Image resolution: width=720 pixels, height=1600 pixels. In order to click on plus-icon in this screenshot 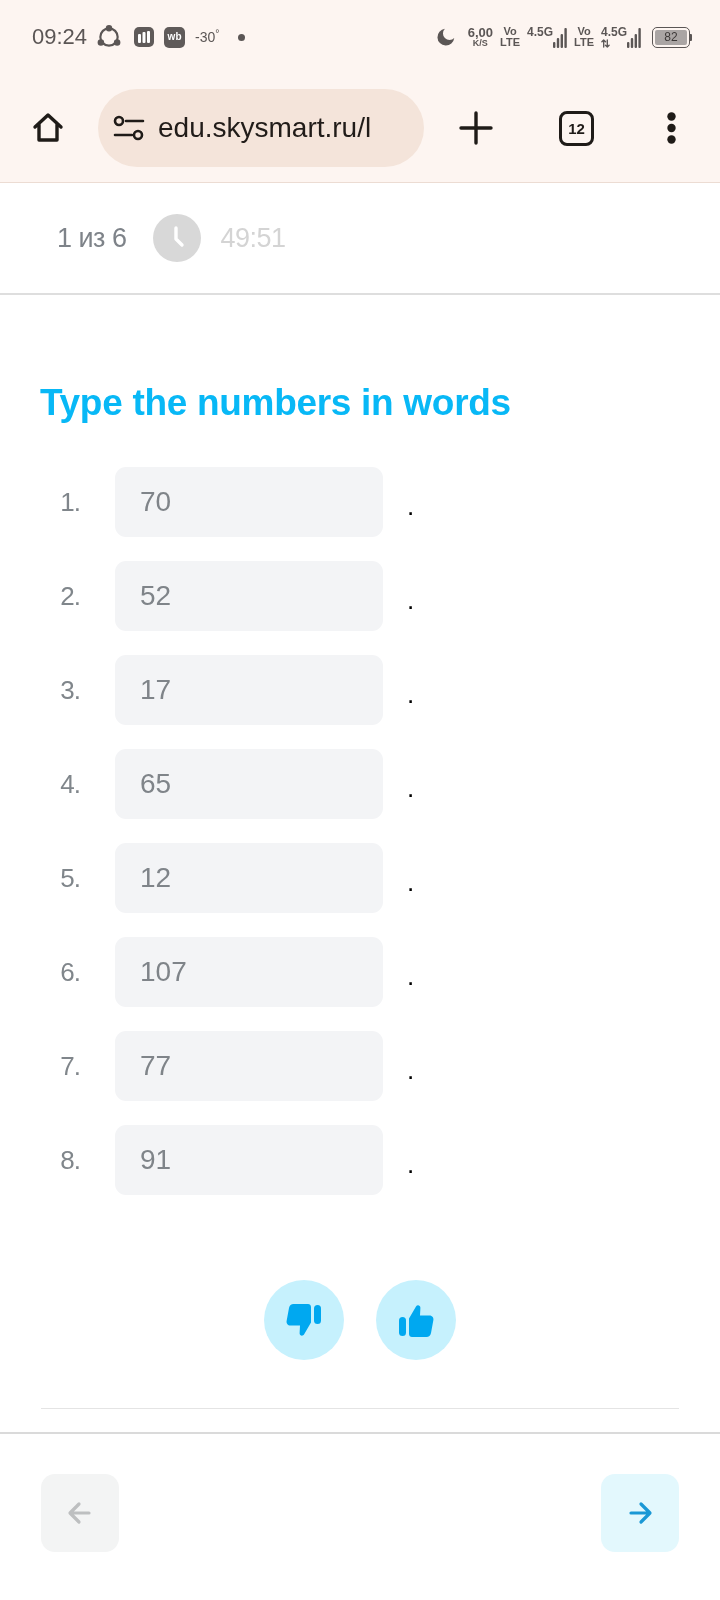, I will do `click(476, 128)`.